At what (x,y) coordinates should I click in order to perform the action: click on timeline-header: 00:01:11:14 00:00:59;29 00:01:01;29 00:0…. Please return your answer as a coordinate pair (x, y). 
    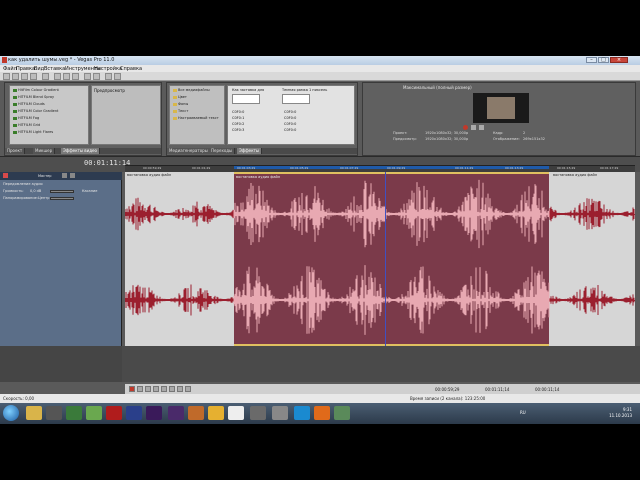
    Looking at the image, I should click on (320, 164).